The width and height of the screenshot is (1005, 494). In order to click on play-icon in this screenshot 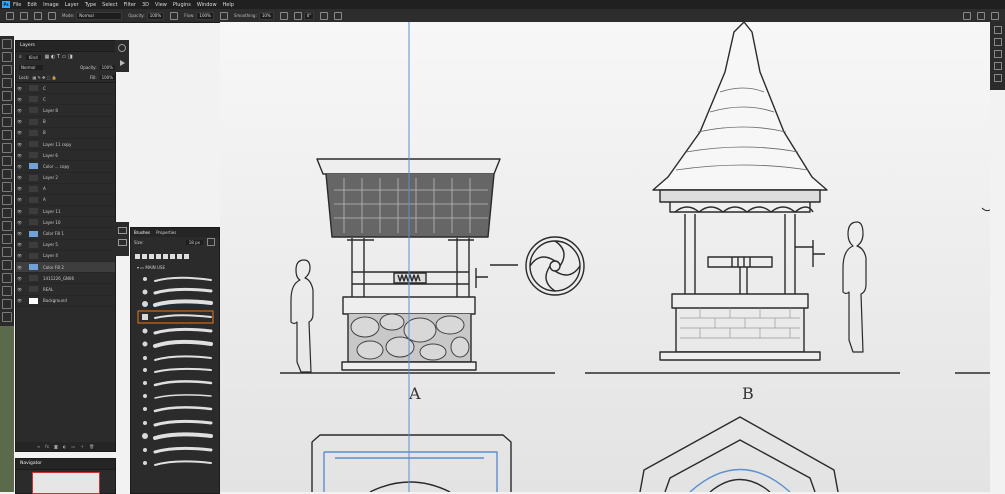, I will do `click(122, 63)`.